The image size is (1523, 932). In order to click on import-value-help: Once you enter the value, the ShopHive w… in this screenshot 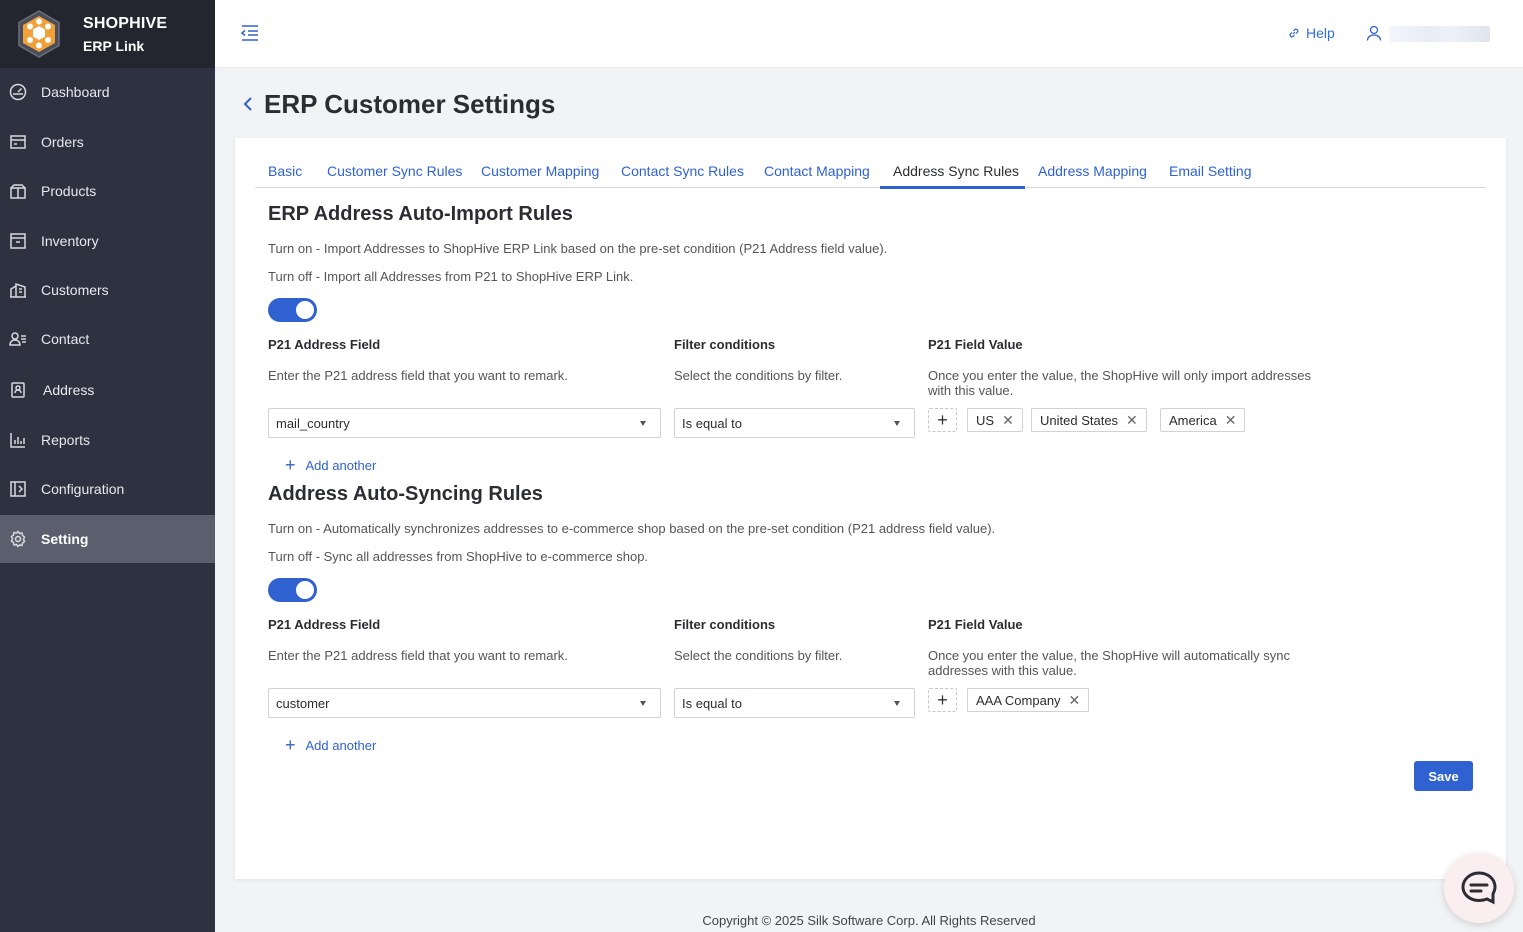, I will do `click(1119, 383)`.